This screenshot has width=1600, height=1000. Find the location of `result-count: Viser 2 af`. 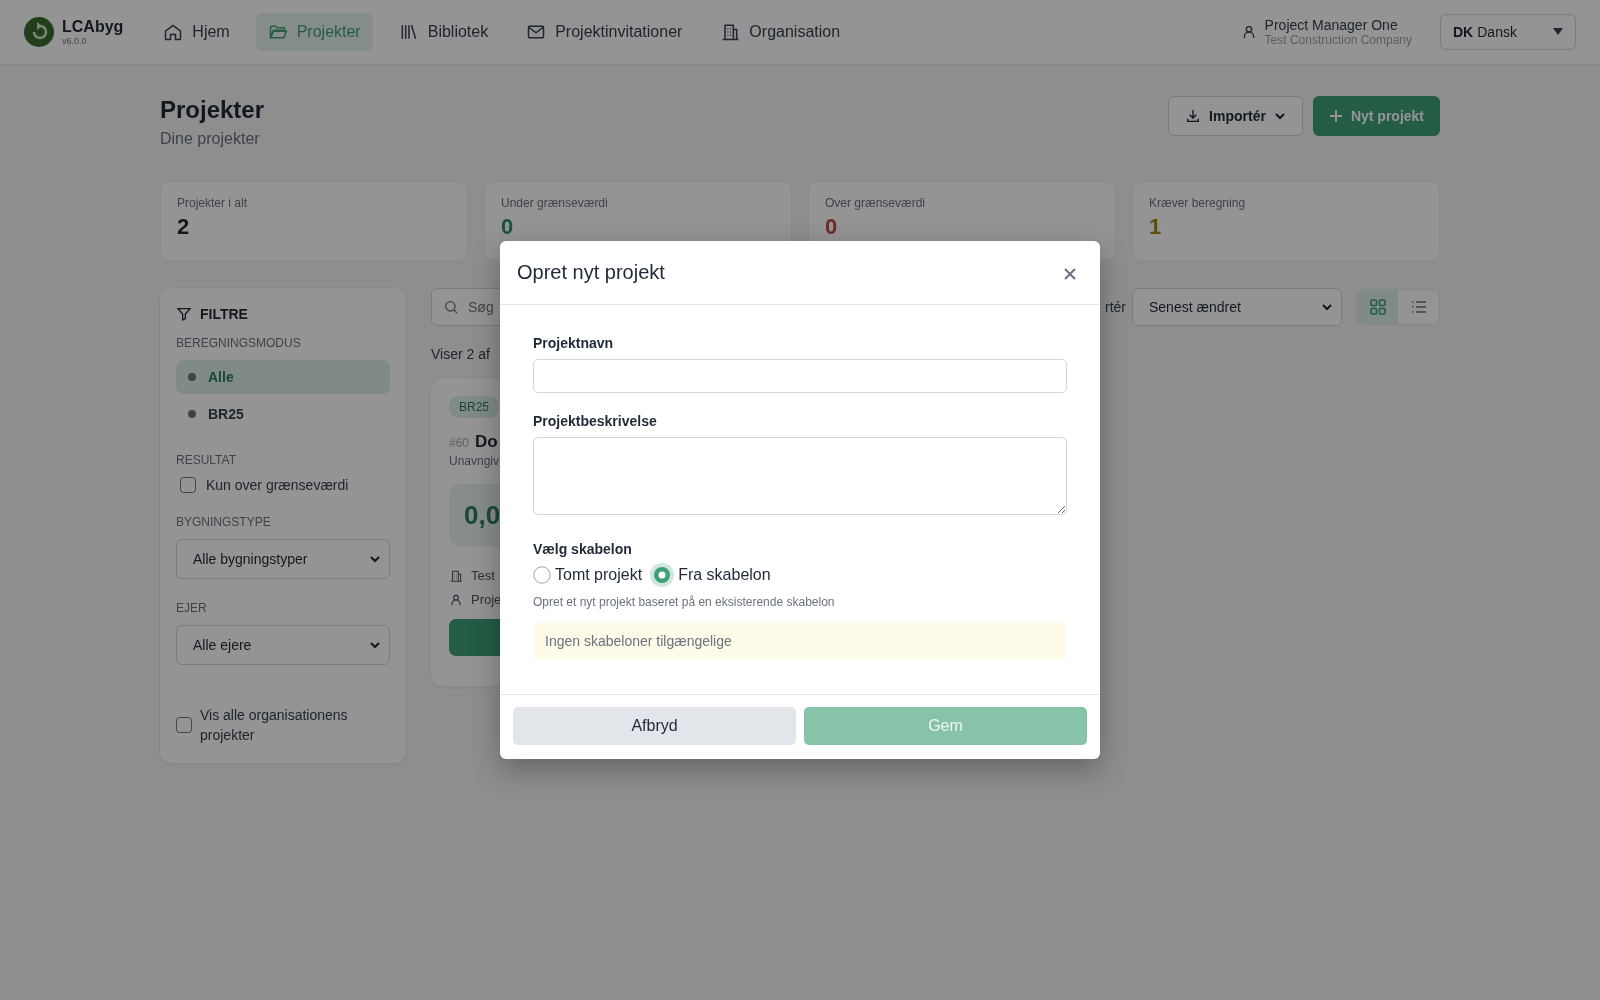

result-count: Viser 2 af is located at coordinates (460, 354).